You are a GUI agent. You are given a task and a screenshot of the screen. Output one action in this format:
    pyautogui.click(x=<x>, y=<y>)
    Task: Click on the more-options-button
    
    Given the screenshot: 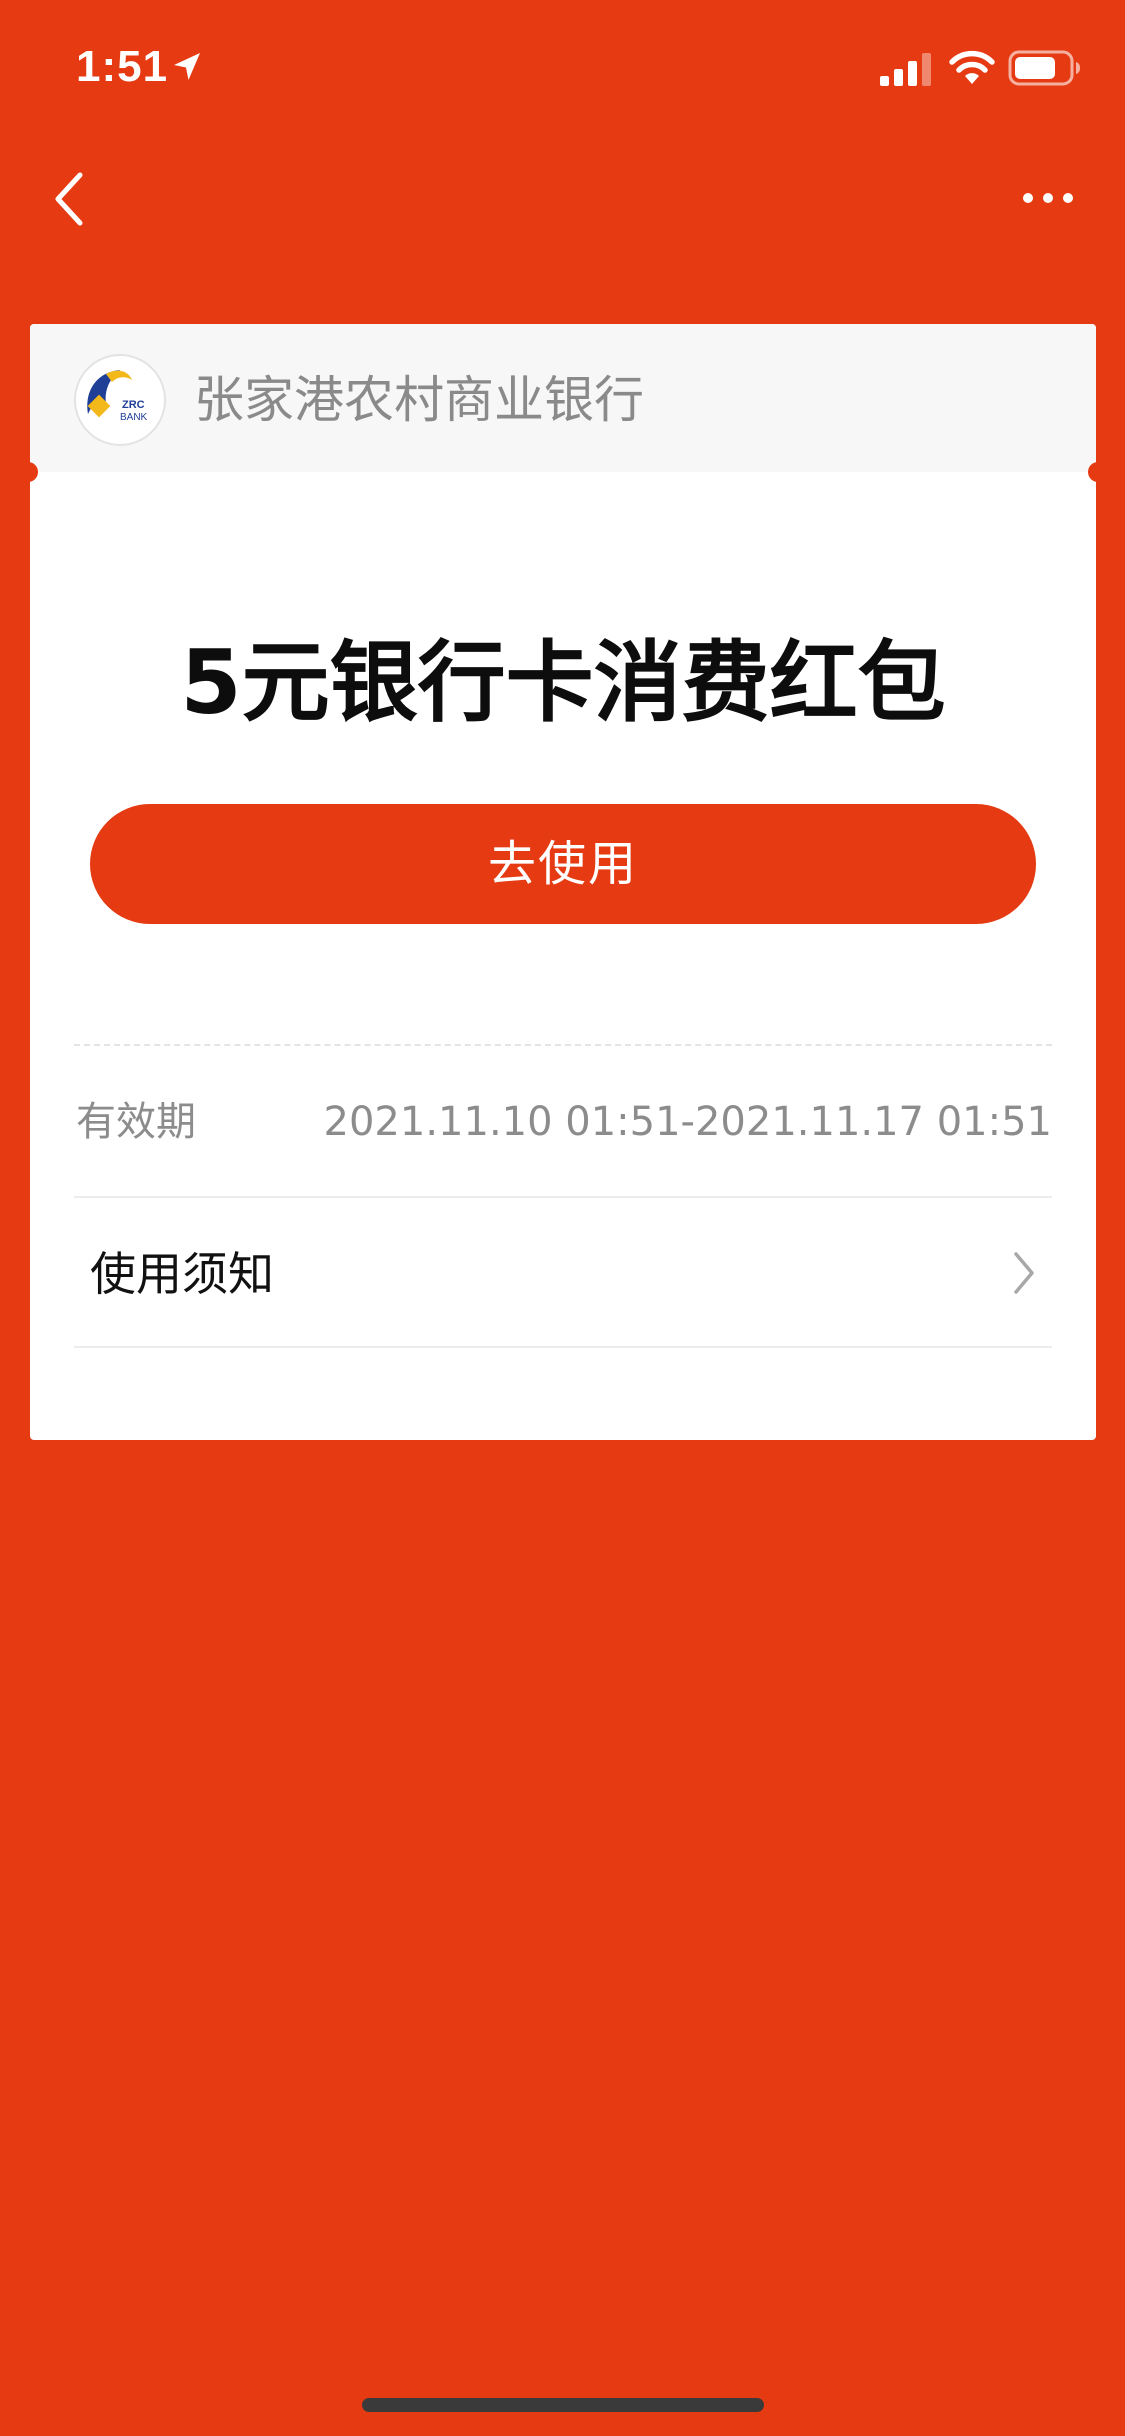 What is the action you would take?
    pyautogui.click(x=1048, y=198)
    